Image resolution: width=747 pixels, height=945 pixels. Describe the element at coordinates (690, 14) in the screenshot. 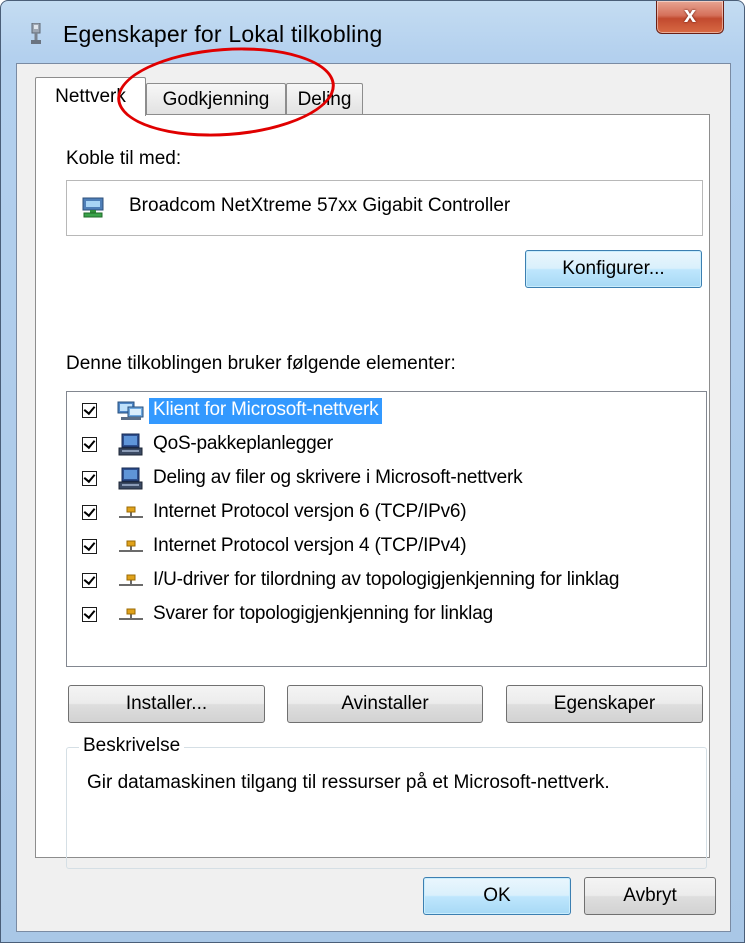

I see `close-icon: x` at that location.